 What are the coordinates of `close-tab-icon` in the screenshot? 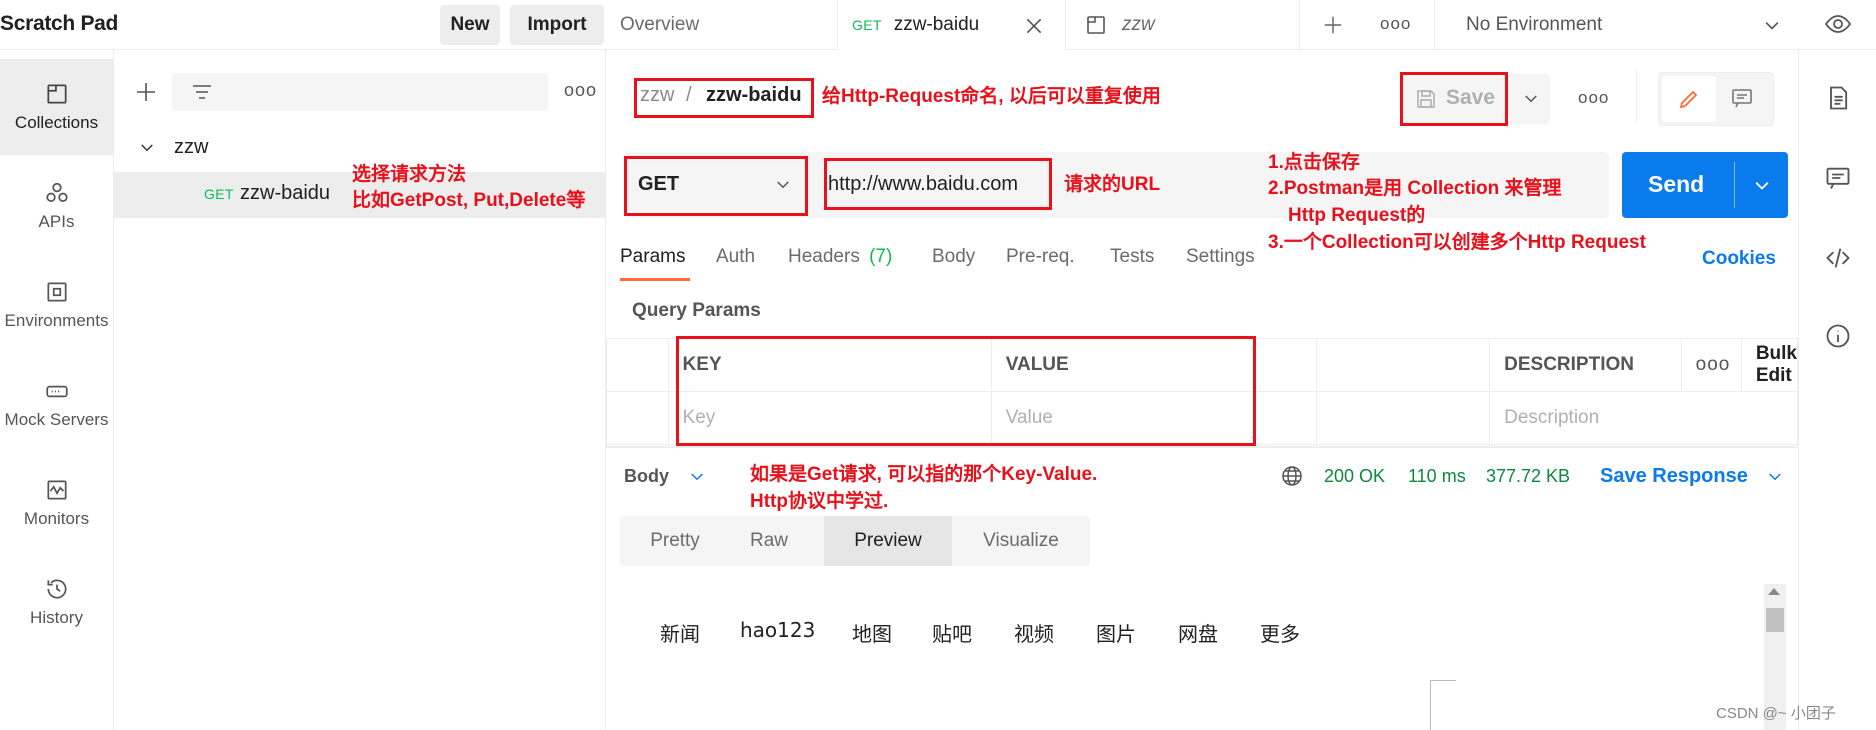 It's located at (1034, 26).